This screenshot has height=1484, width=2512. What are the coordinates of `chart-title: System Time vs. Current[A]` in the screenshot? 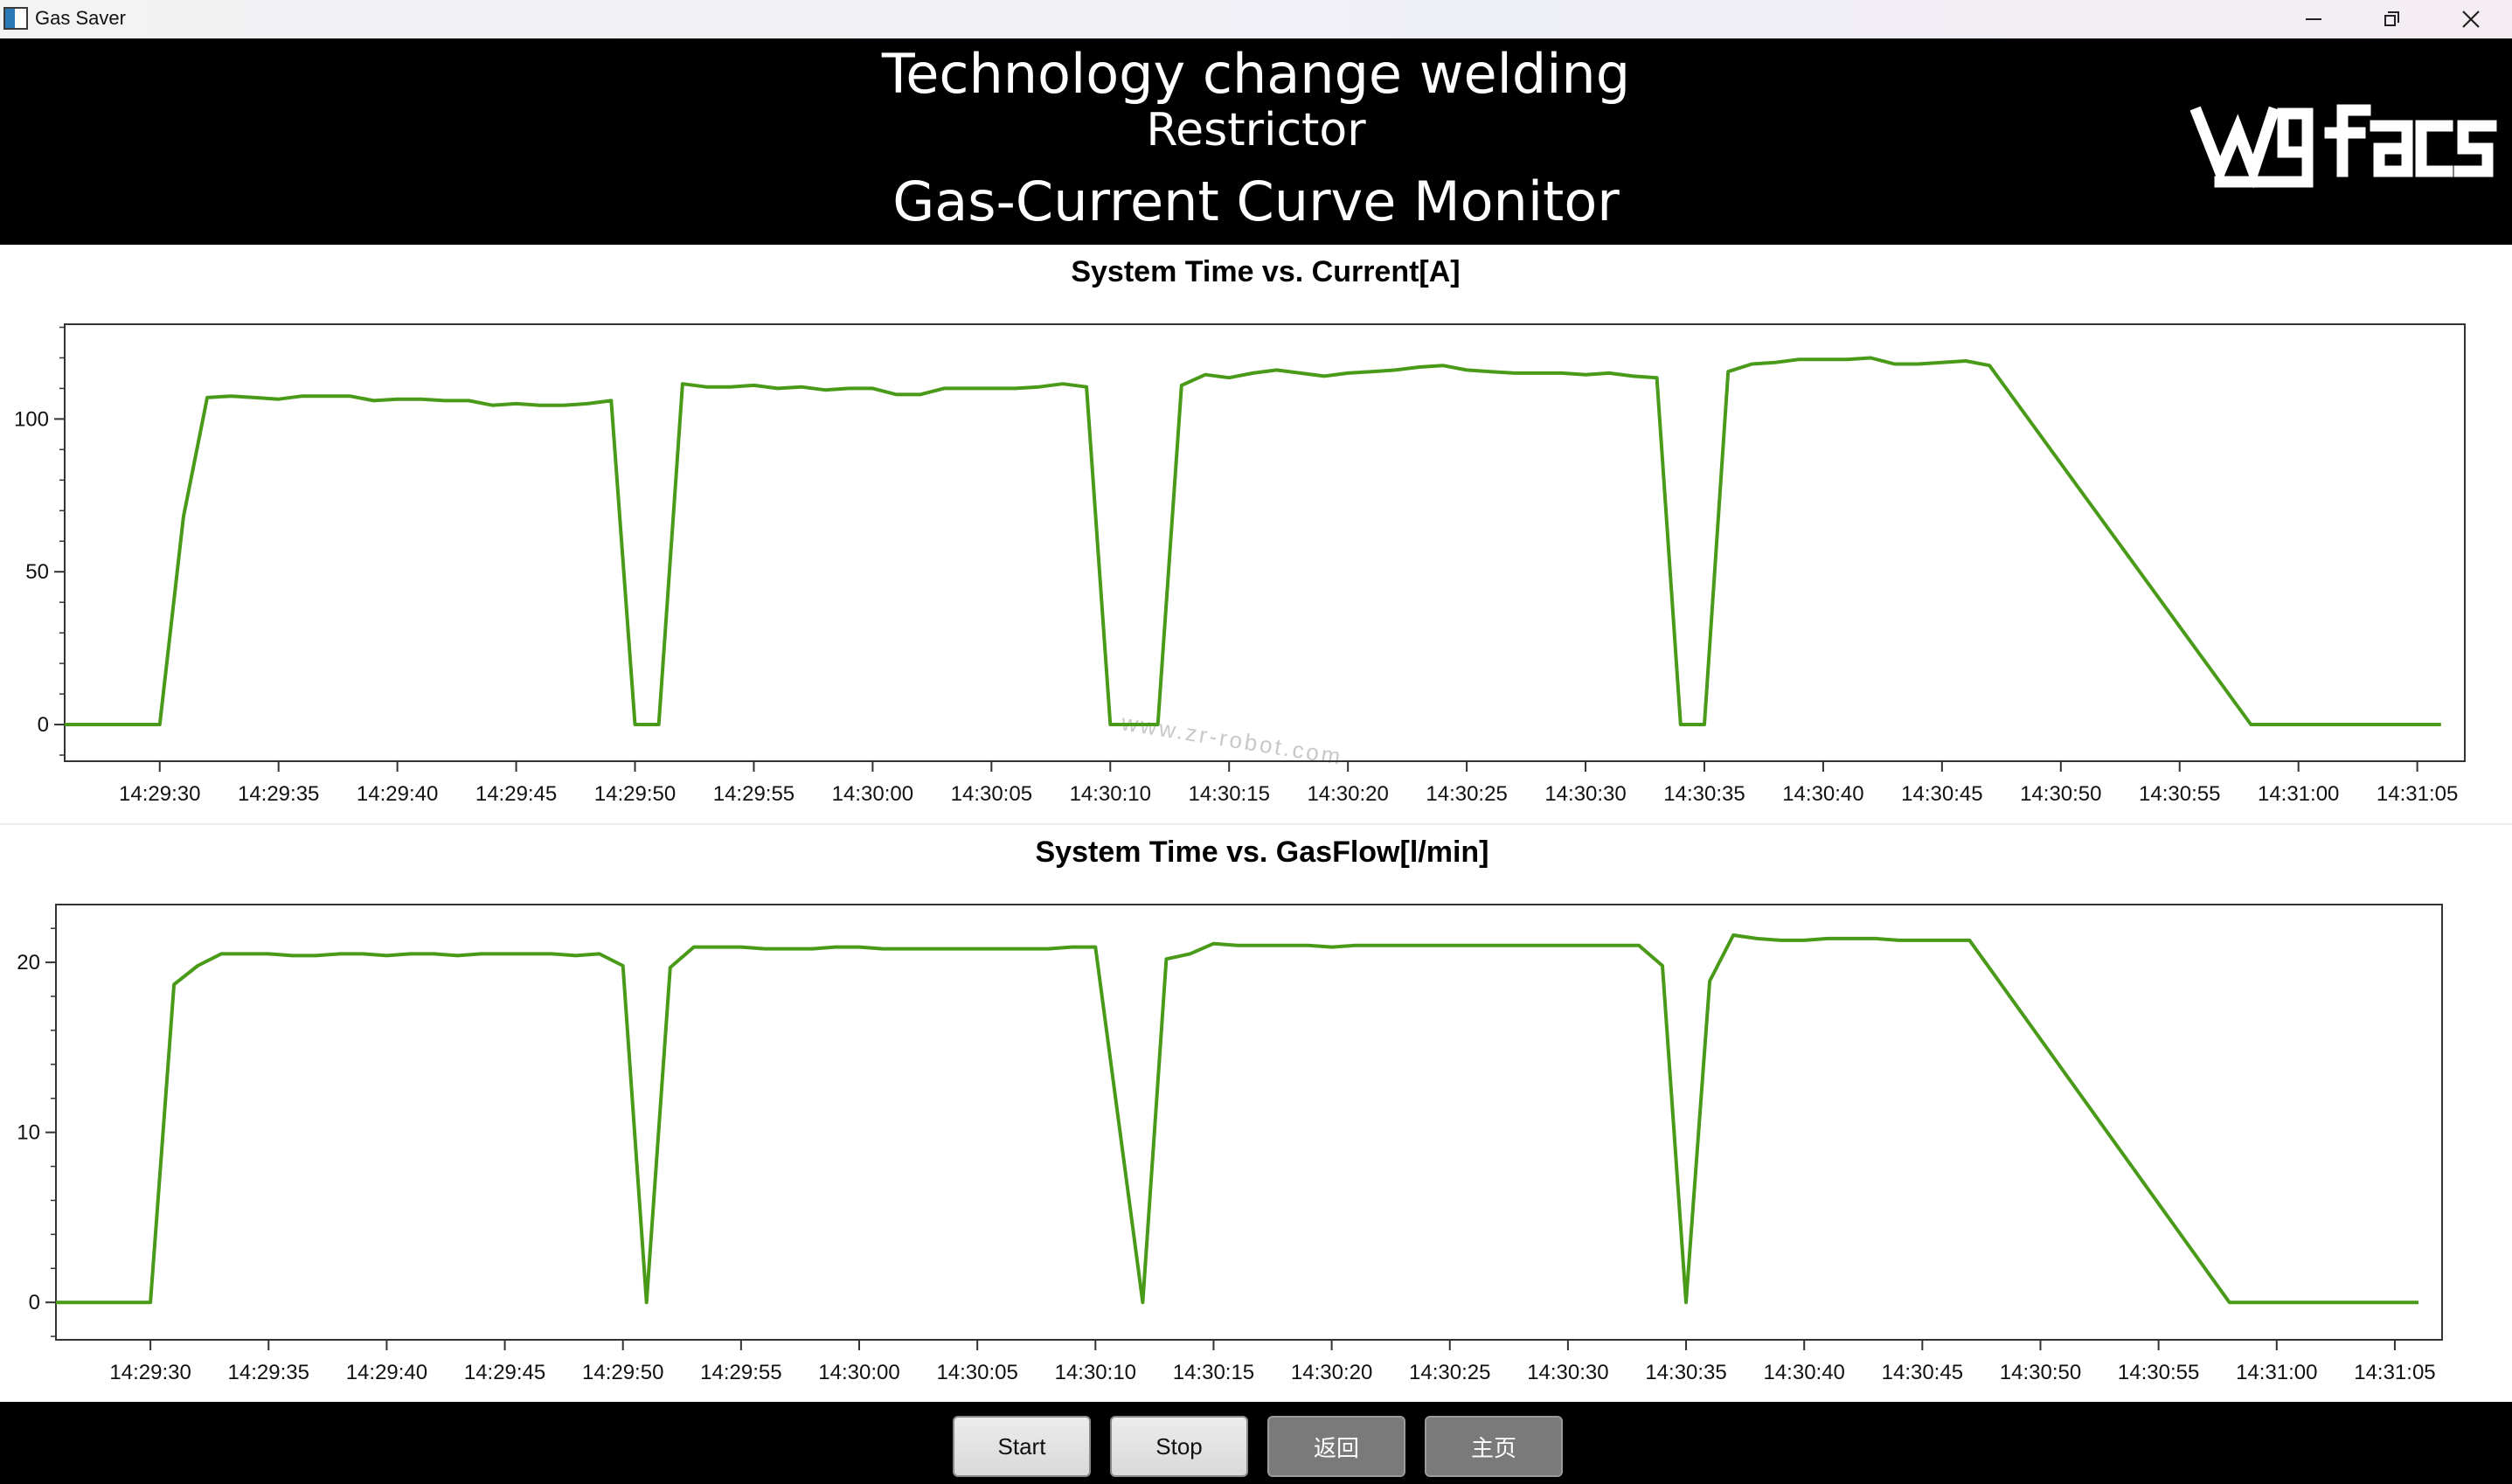 It's located at (1265, 271).